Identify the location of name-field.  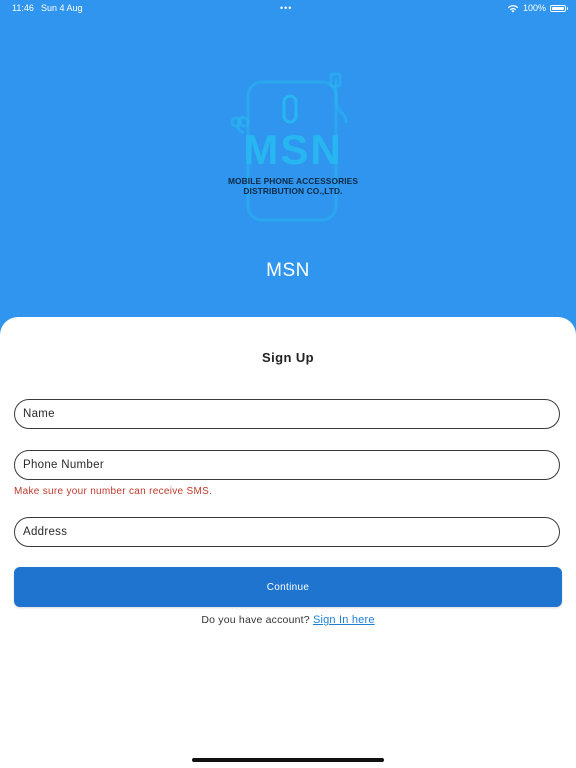
(287, 414).